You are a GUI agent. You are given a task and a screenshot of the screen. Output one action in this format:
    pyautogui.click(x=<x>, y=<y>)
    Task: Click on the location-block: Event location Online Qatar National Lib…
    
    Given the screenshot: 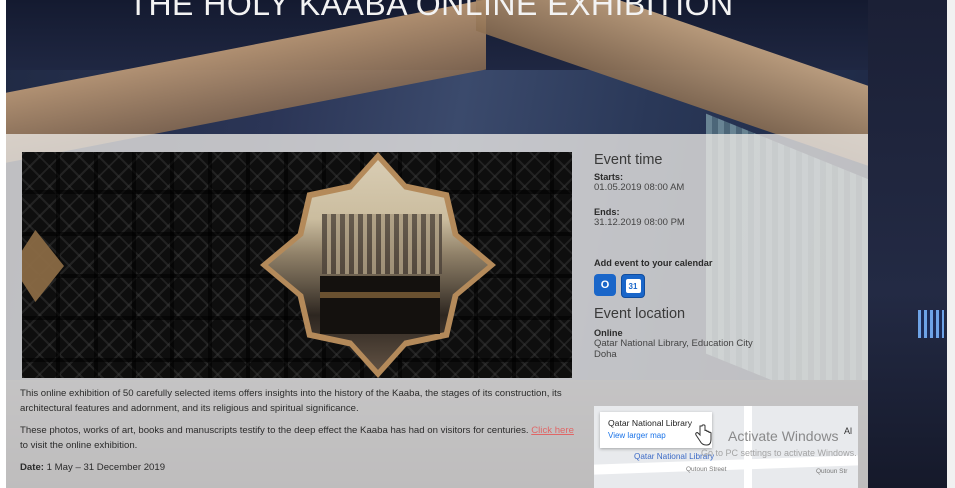 What is the action you would take?
    pyautogui.click(x=729, y=333)
    